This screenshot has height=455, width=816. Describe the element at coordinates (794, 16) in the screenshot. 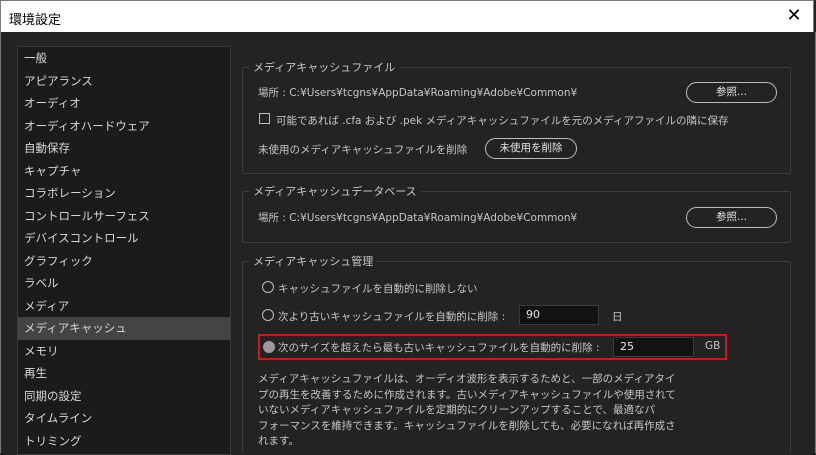

I see `close-icon: ✕` at that location.